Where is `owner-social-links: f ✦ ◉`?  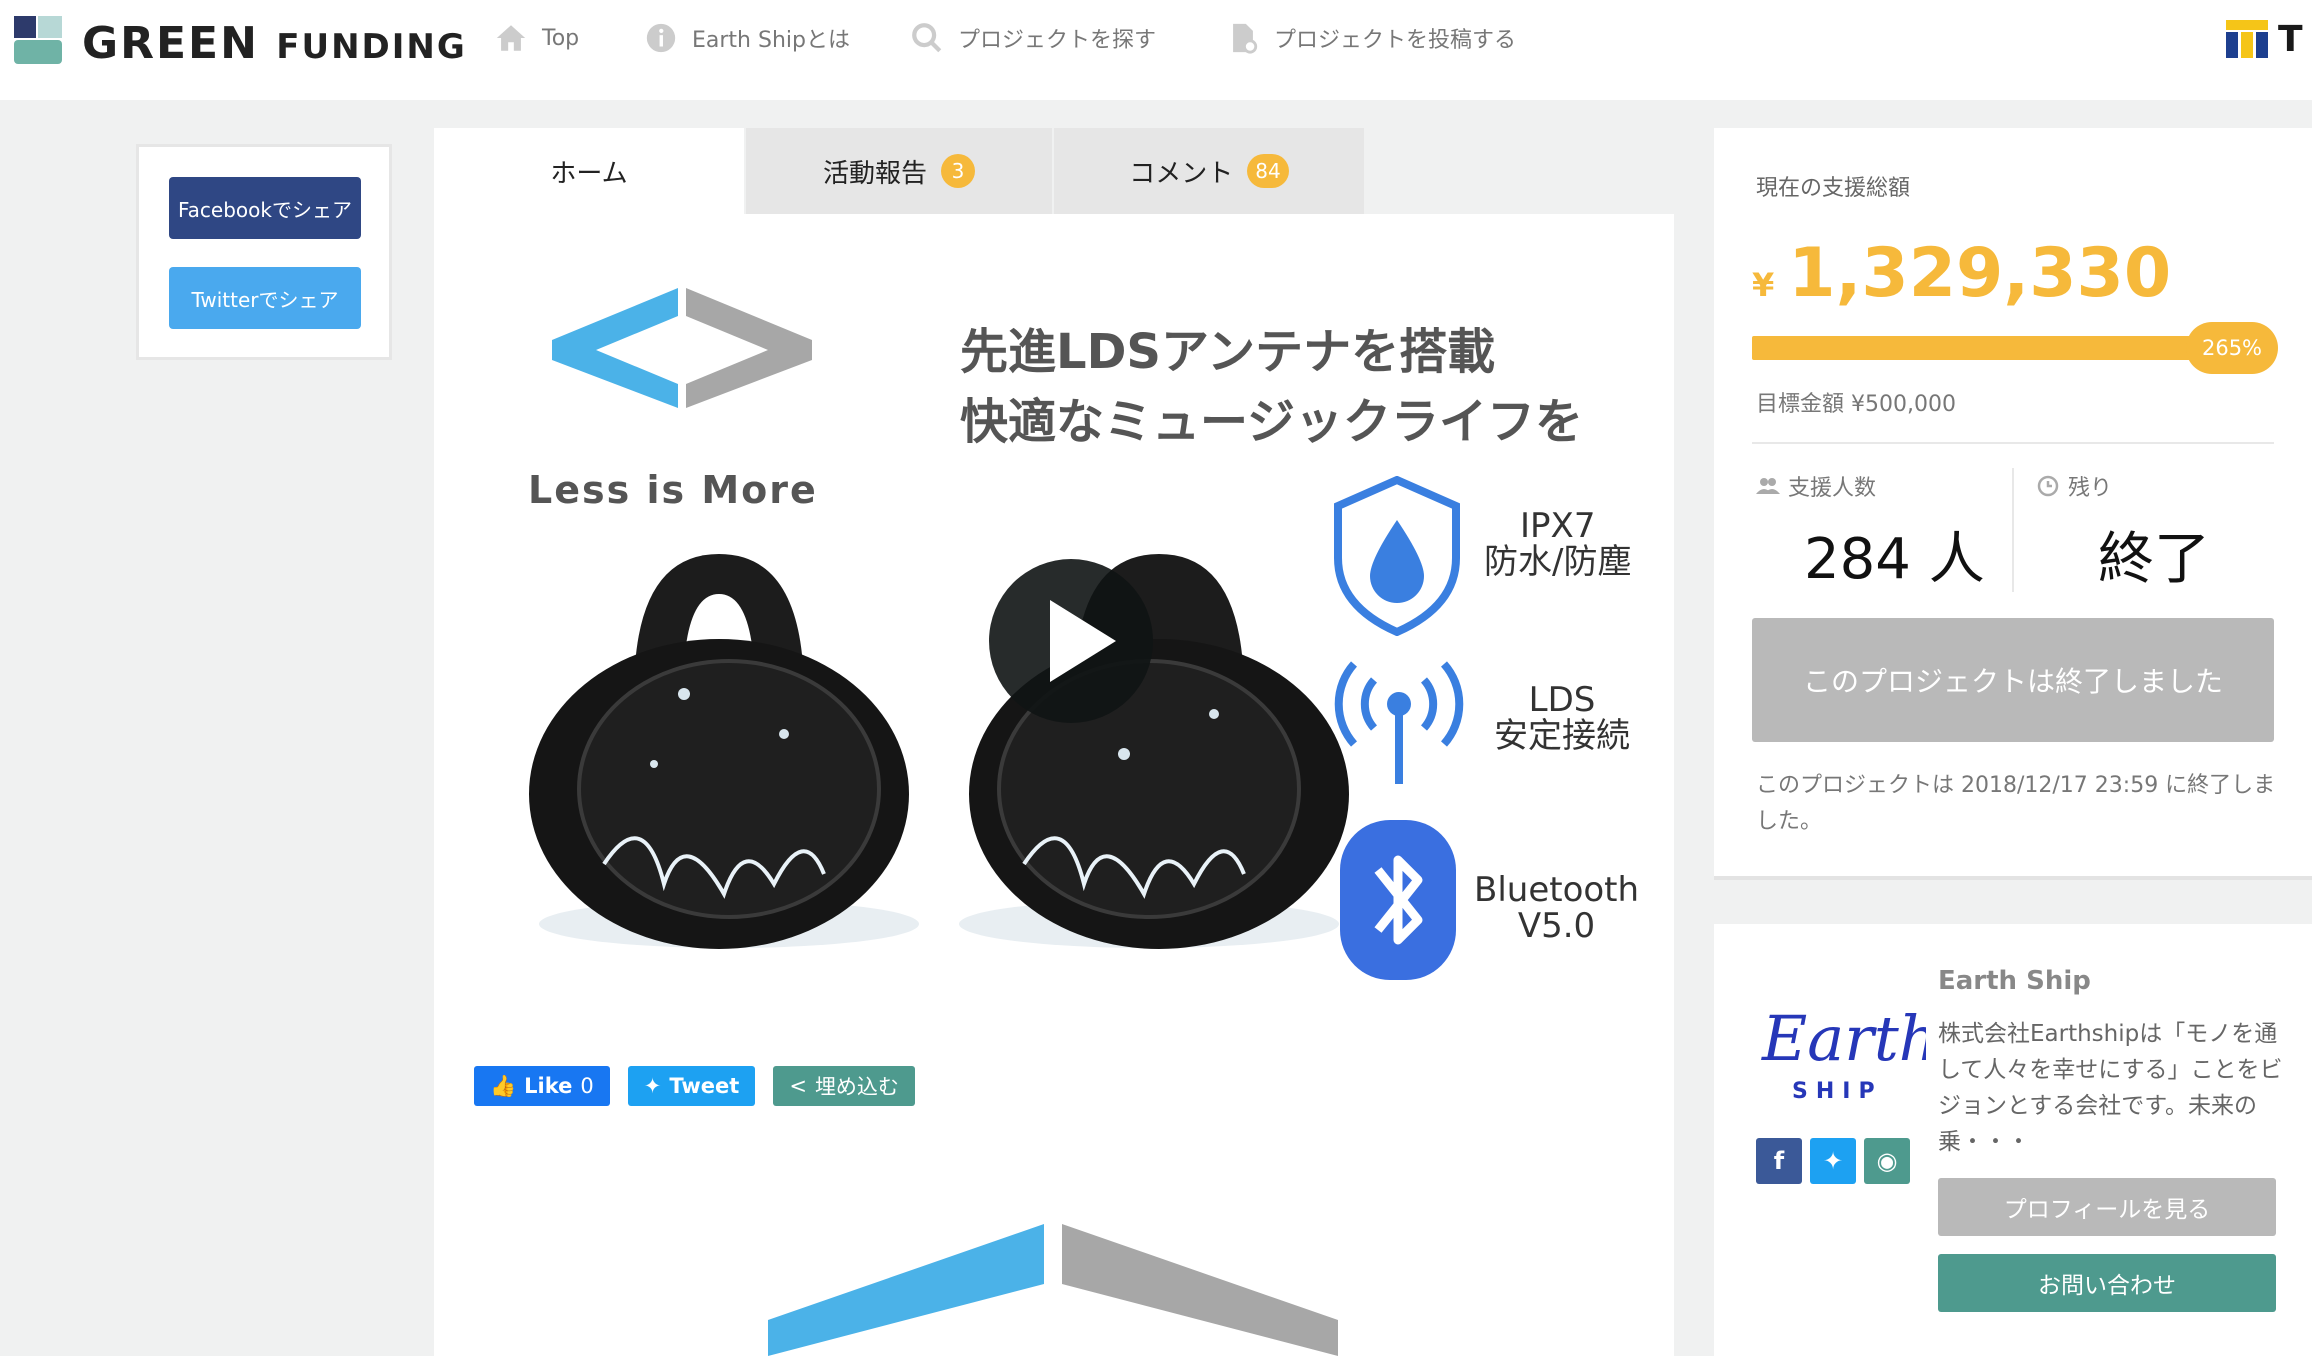 owner-social-links: f ✦ ◉ is located at coordinates (1833, 1161).